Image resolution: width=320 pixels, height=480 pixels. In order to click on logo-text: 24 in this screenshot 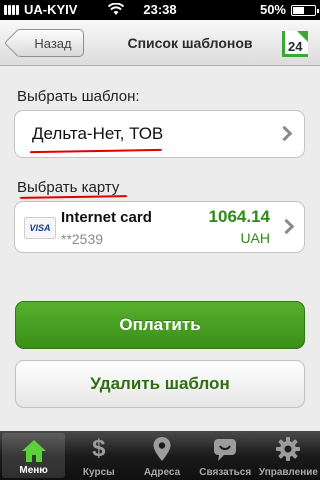, I will do `click(295, 46)`.